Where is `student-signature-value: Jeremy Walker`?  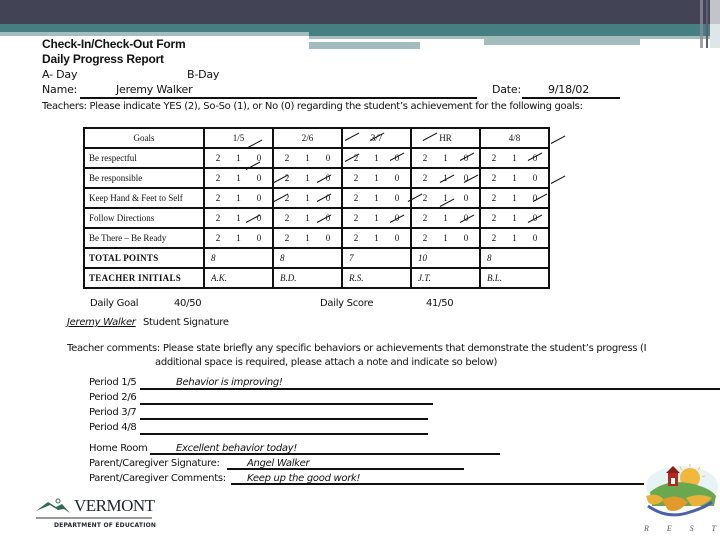
student-signature-value: Jeremy Walker is located at coordinates (101, 322).